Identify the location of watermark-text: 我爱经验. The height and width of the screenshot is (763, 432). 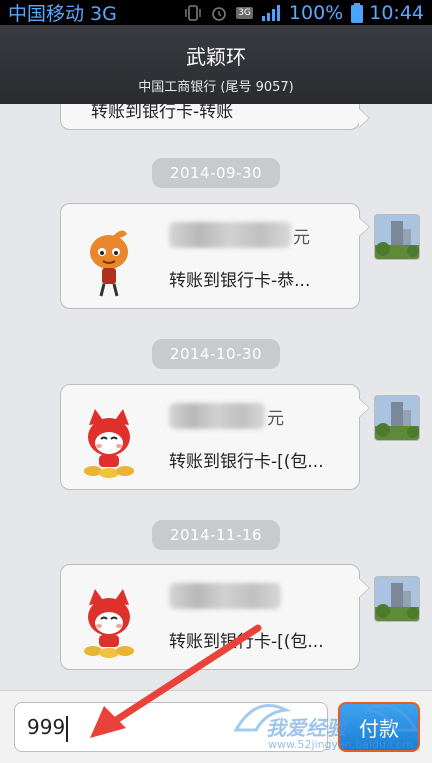
(306, 728).